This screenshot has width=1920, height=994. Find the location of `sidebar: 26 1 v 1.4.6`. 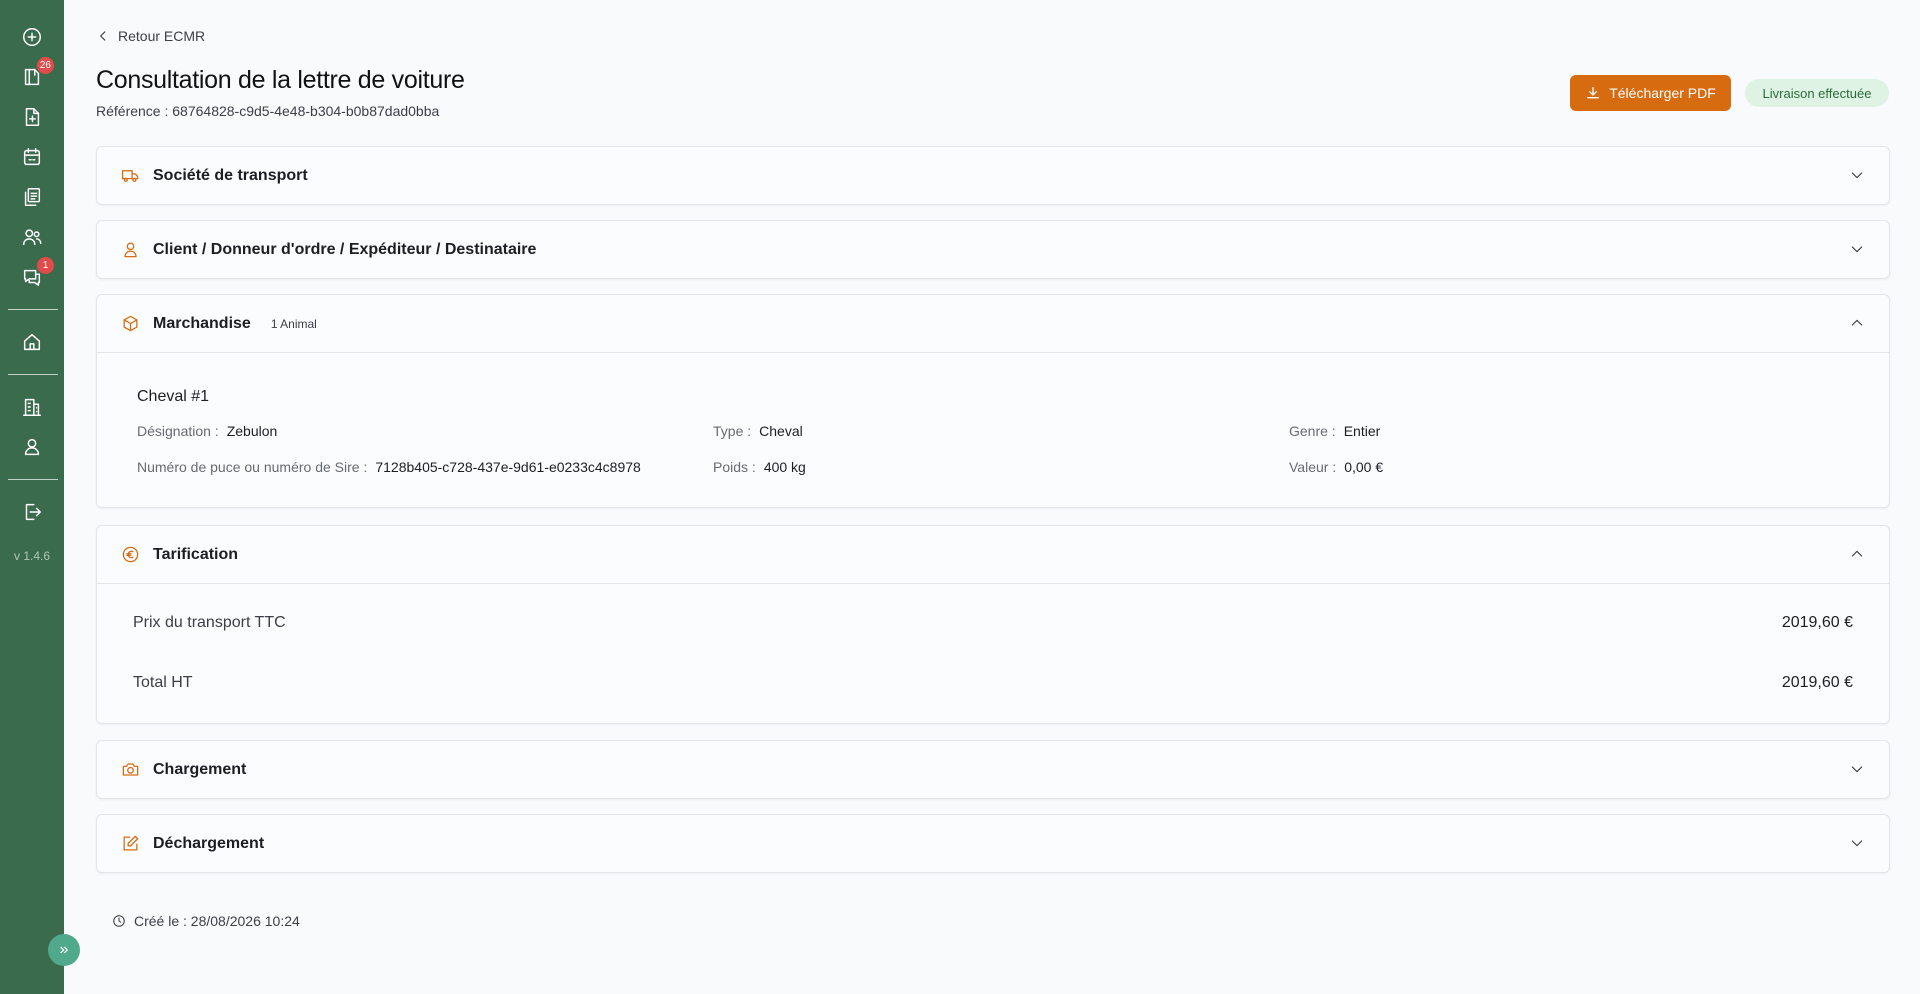

sidebar: 26 1 v 1.4.6 is located at coordinates (32, 497).